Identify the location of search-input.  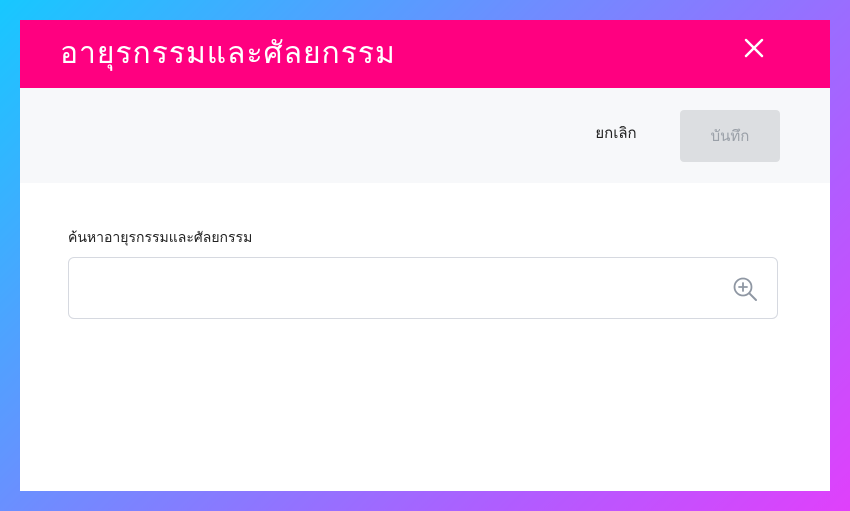
(395, 288).